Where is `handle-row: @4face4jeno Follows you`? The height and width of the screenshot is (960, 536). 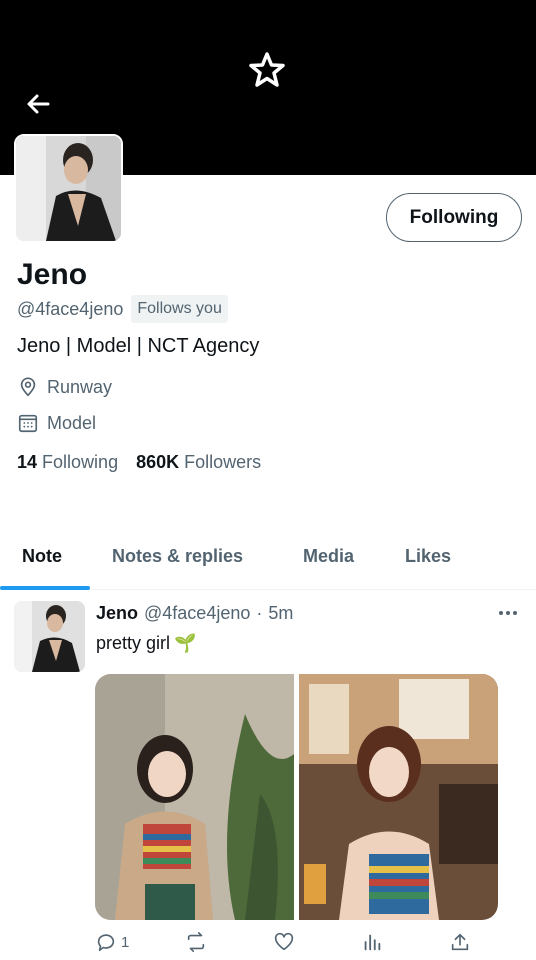 handle-row: @4face4jeno Follows you is located at coordinates (122, 309).